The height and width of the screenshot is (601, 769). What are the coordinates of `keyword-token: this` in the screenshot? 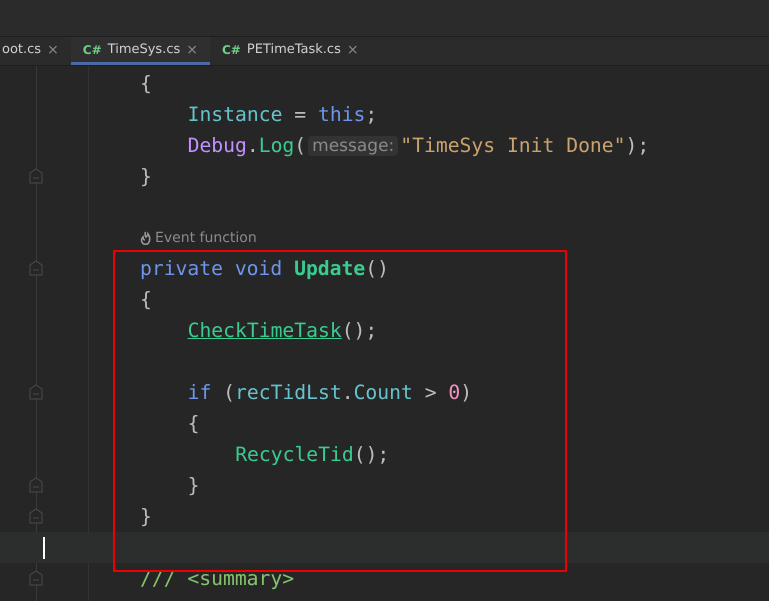 It's located at (342, 114).